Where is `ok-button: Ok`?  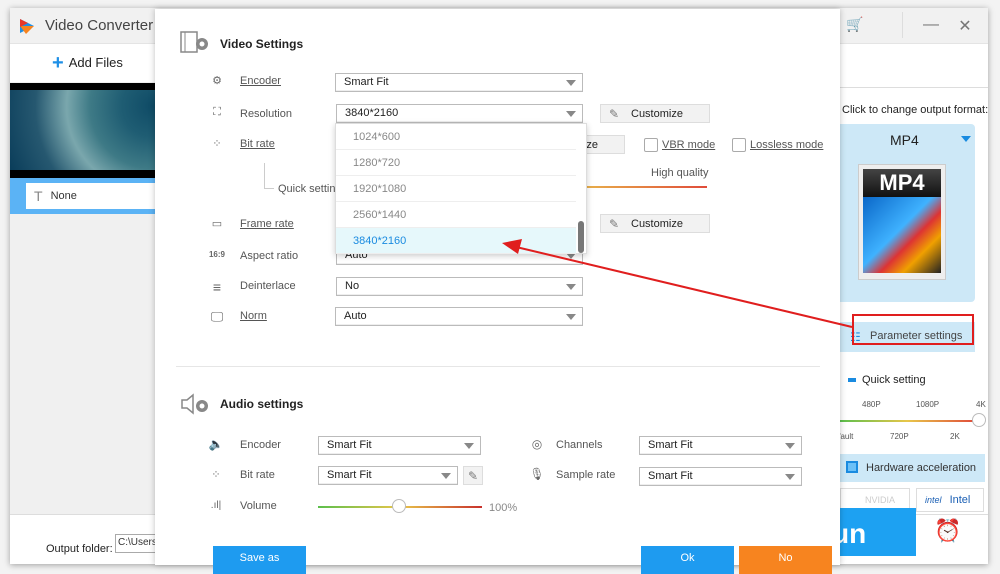 ok-button: Ok is located at coordinates (687, 560).